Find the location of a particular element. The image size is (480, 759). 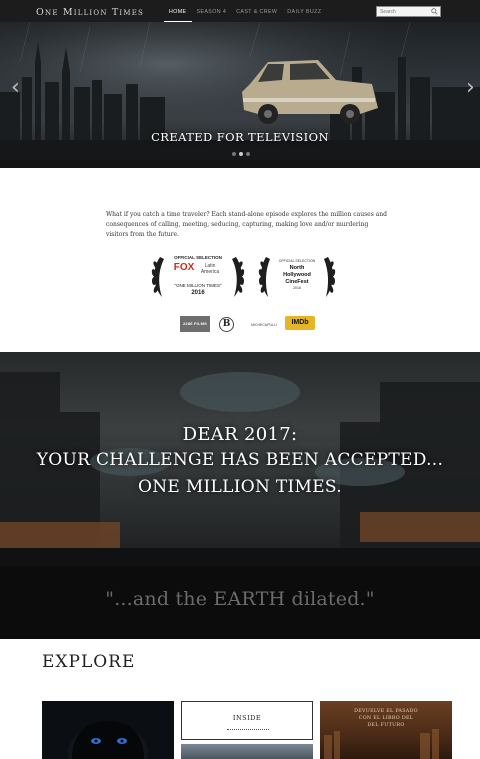

nav-season-4: SEASON 4 is located at coordinates (212, 11).